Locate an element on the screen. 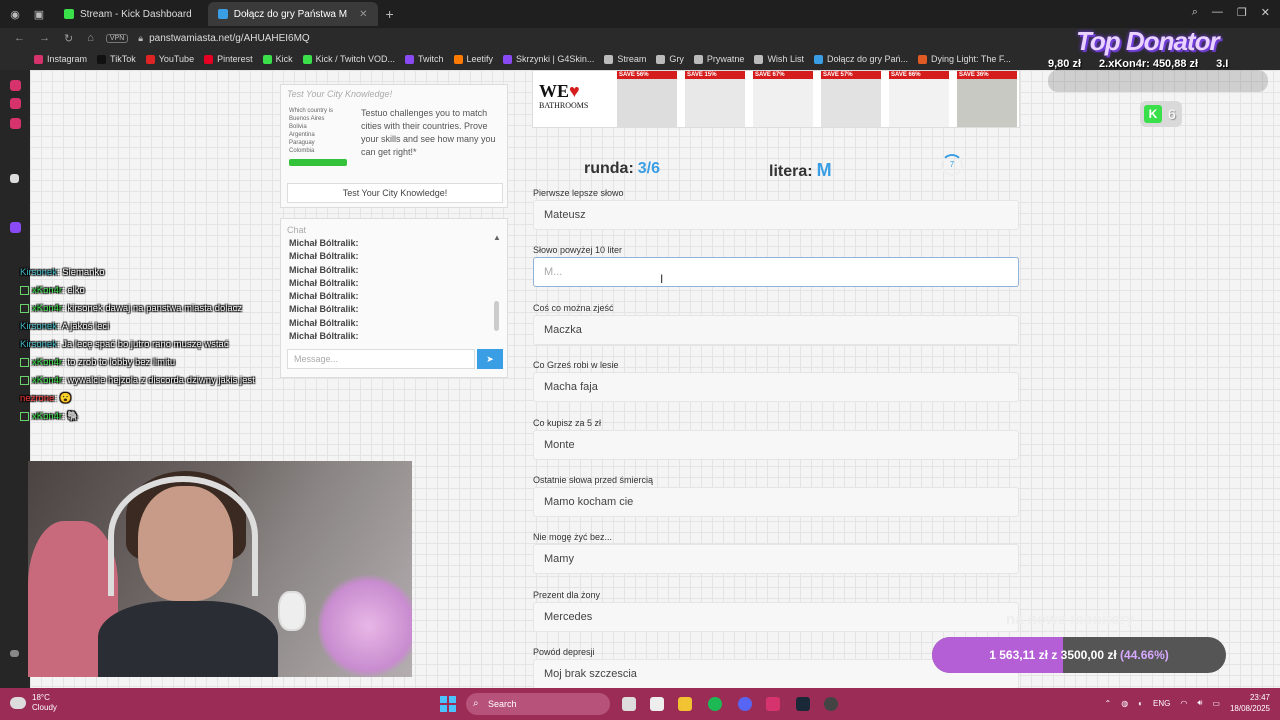  minimize-icon: — is located at coordinates (1217, 12).